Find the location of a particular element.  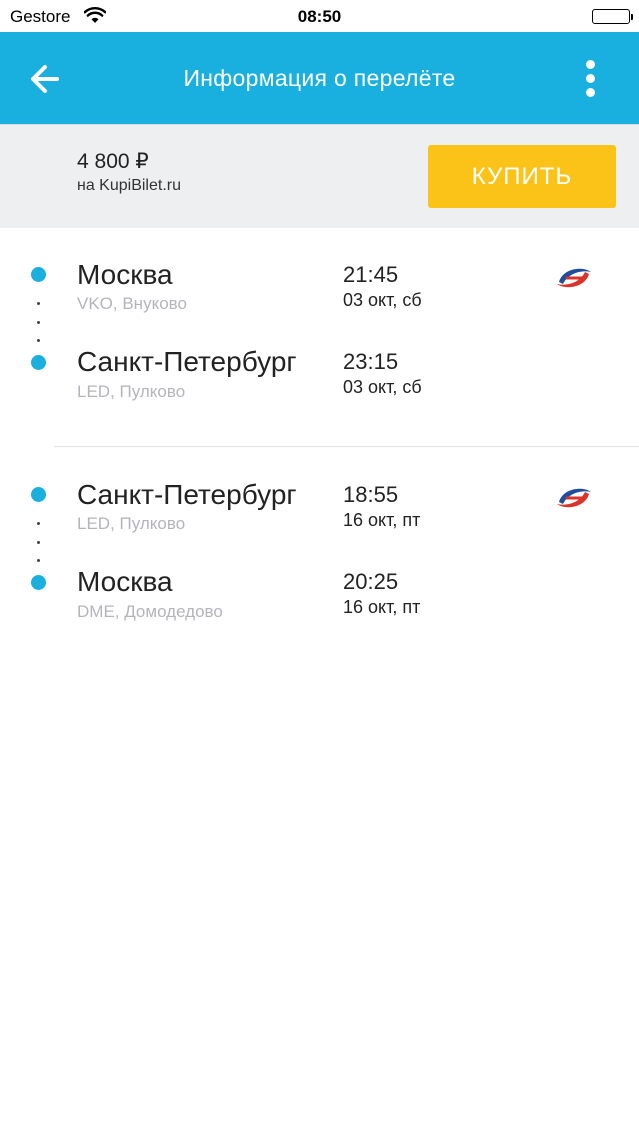

segment-divider is located at coordinates (346, 446).